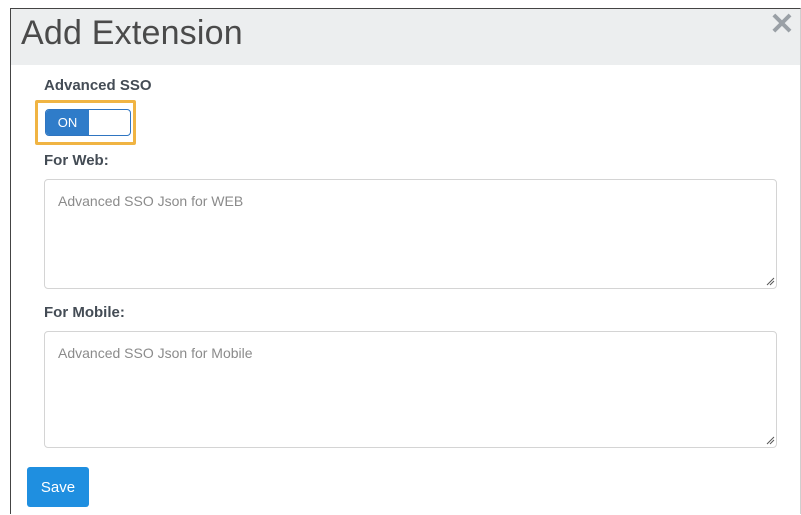 The height and width of the screenshot is (515, 801). Describe the element at coordinates (770, 440) in the screenshot. I see `mobile-resize-handle-icon` at that location.